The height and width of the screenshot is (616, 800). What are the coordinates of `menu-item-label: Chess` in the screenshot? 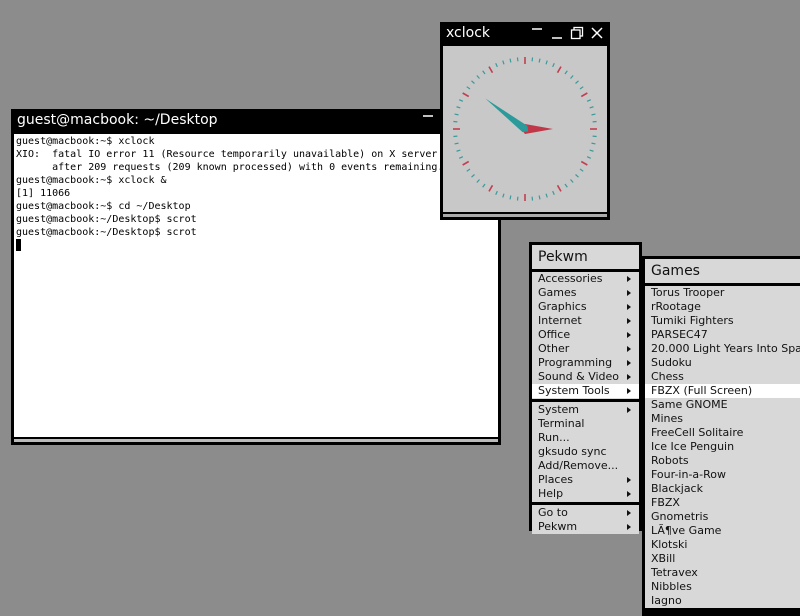 It's located at (667, 376).